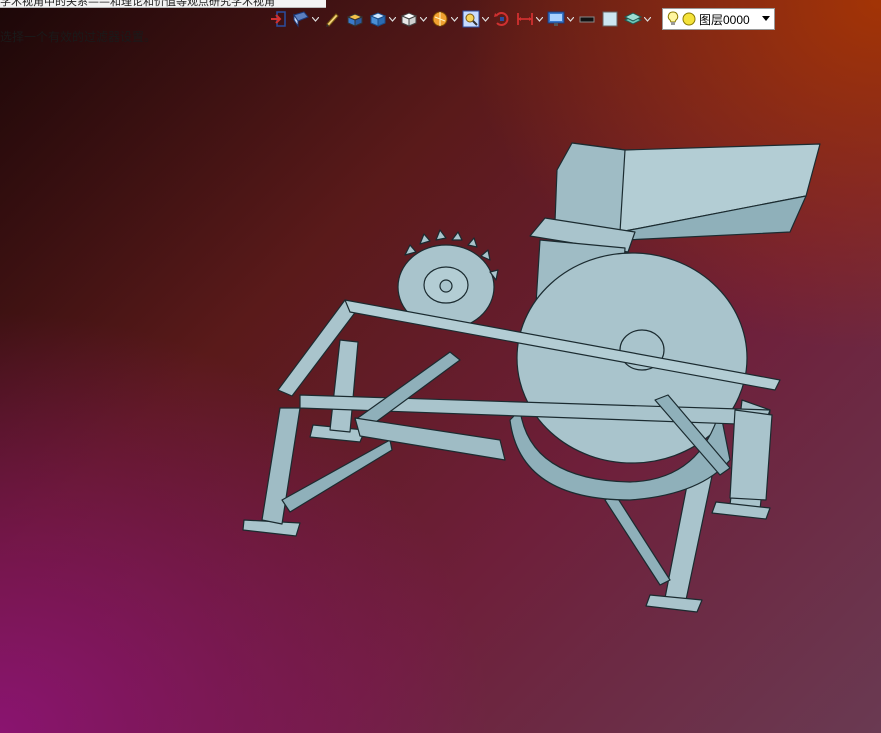 The height and width of the screenshot is (733, 881). I want to click on zoom-fit-button, so click(475, 19).